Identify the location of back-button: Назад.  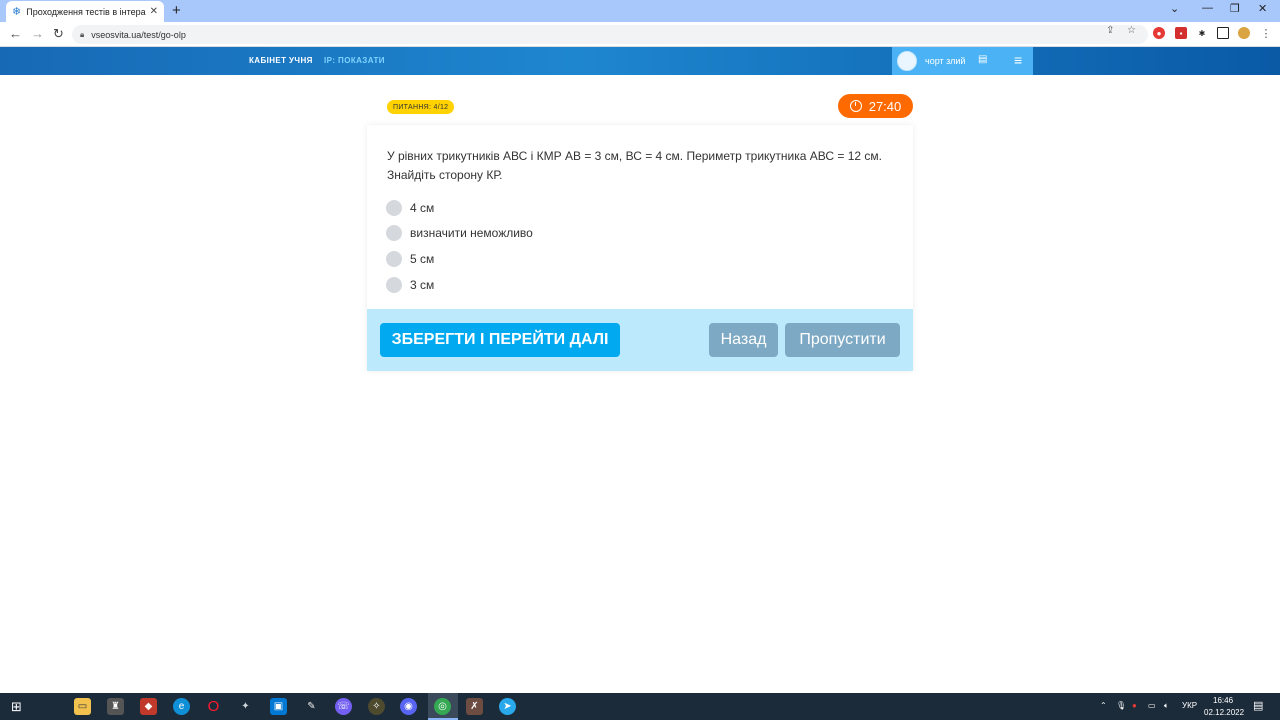
(743, 340).